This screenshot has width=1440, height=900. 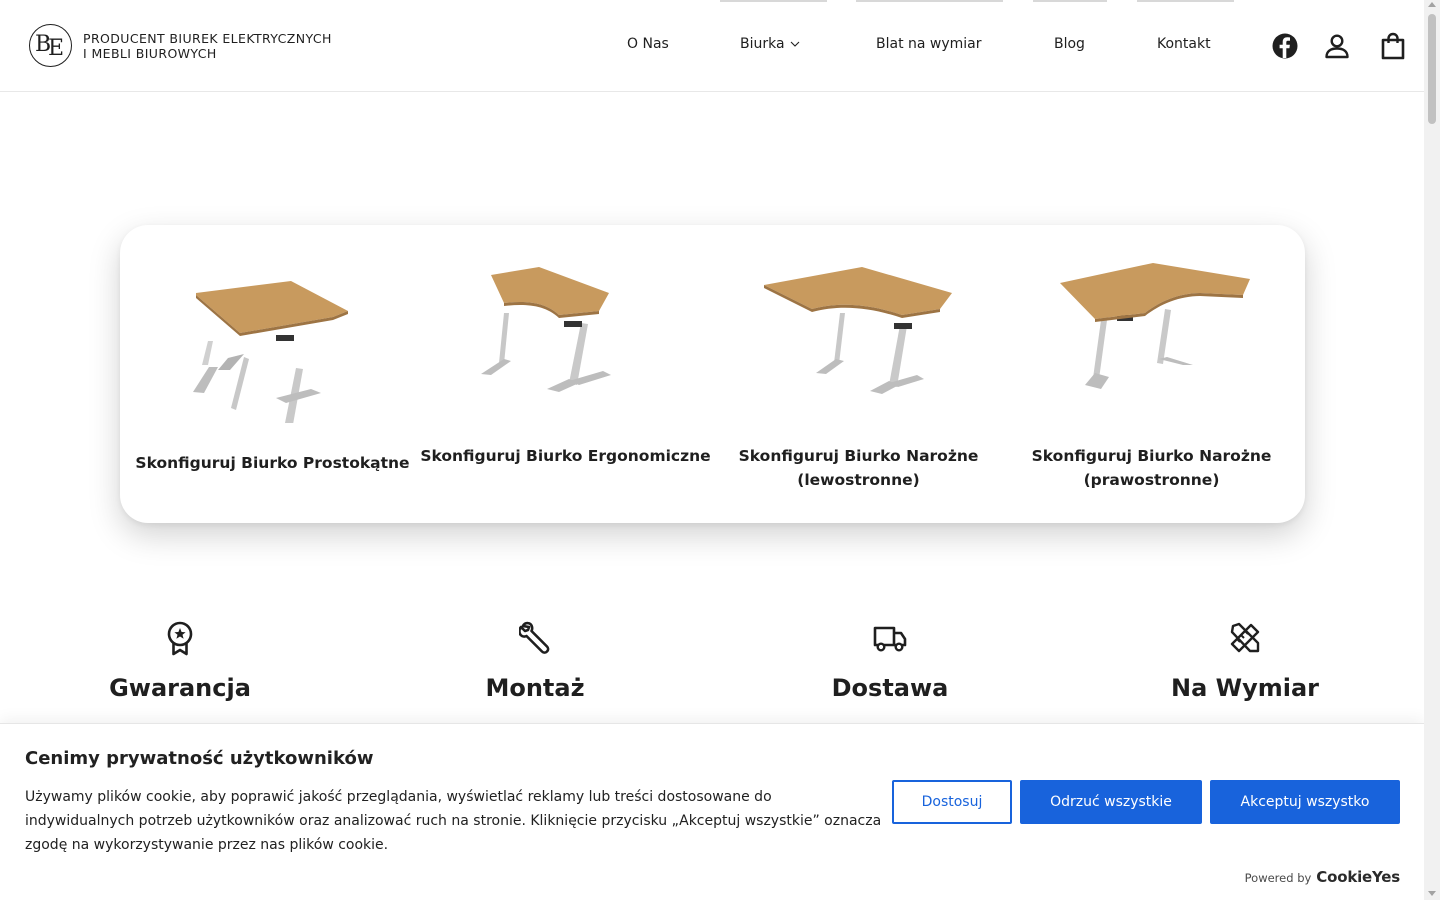 What do you see at coordinates (858, 330) in the screenshot?
I see `corner-left-desk-image` at bounding box center [858, 330].